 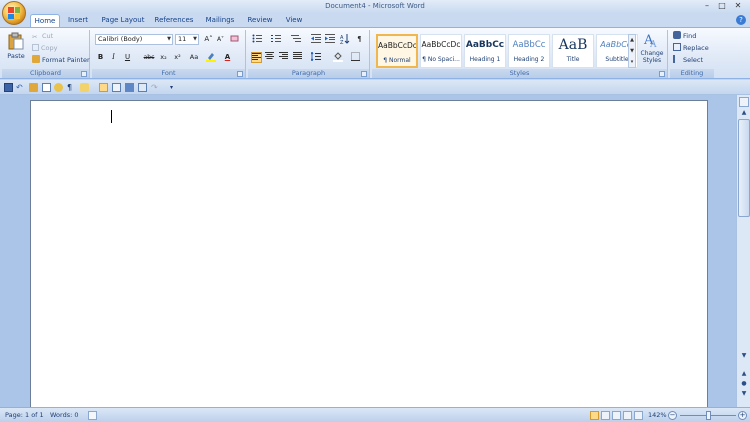 What do you see at coordinates (605, 415) in the screenshot?
I see `full-screen-view-icon` at bounding box center [605, 415].